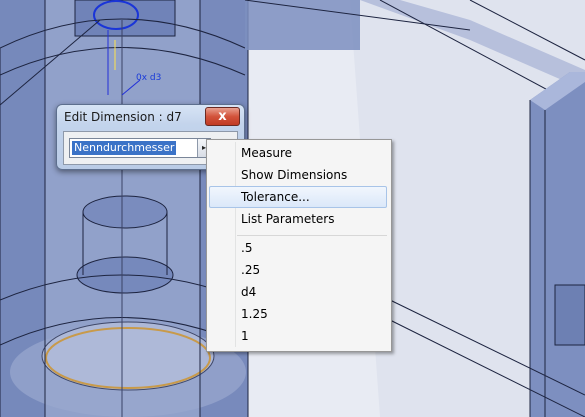 This screenshot has width=585, height=417. What do you see at coordinates (251, 270) in the screenshot?
I see `menu-item-label: .25` at bounding box center [251, 270].